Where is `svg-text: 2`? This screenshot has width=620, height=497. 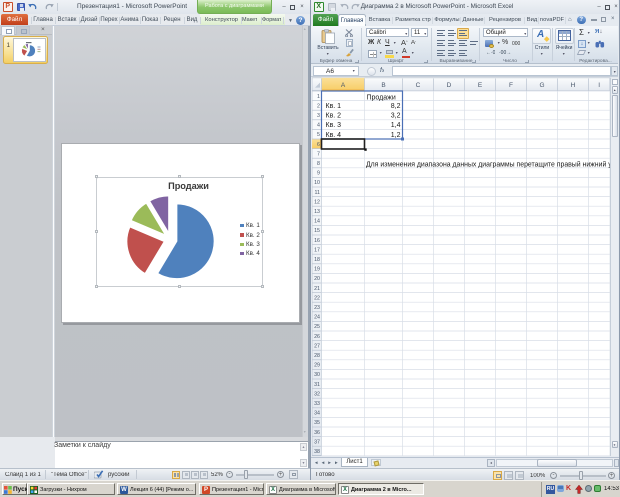 svg-text: 2 is located at coordinates (318, 106).